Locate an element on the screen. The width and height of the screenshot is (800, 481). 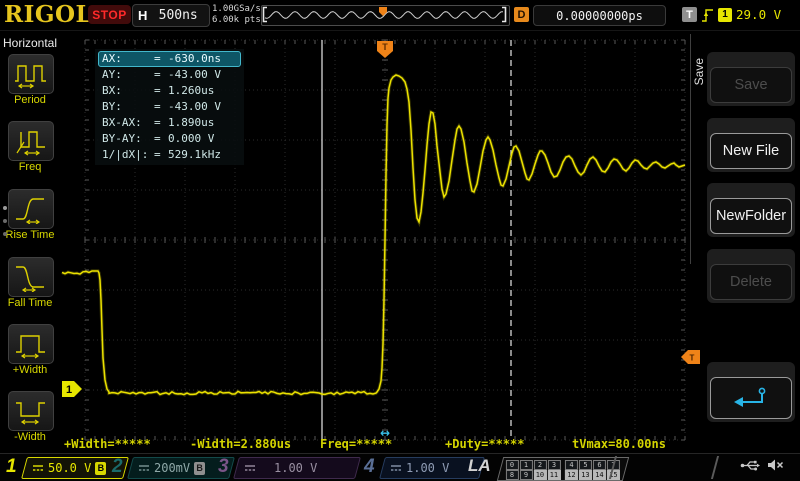
la-digit-13: 13 is located at coordinates (586, 474).